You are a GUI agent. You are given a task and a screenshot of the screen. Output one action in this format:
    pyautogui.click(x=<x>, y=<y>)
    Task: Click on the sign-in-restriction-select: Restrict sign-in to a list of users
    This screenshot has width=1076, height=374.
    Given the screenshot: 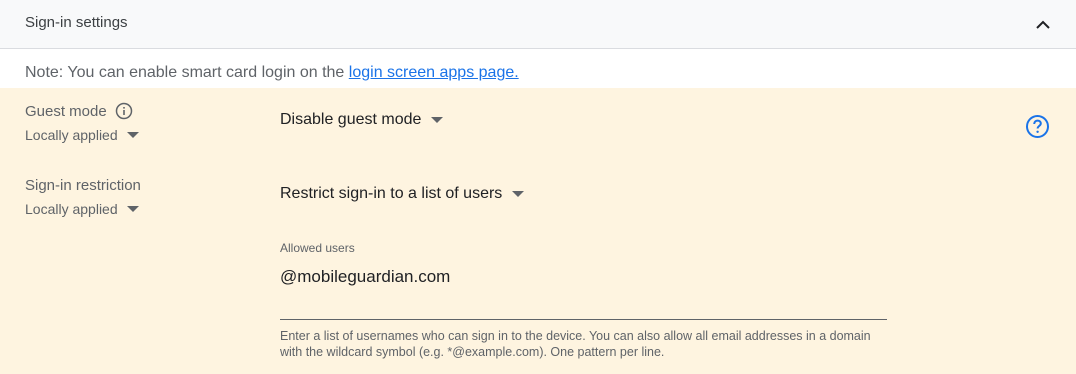 What is the action you would take?
    pyautogui.click(x=402, y=194)
    